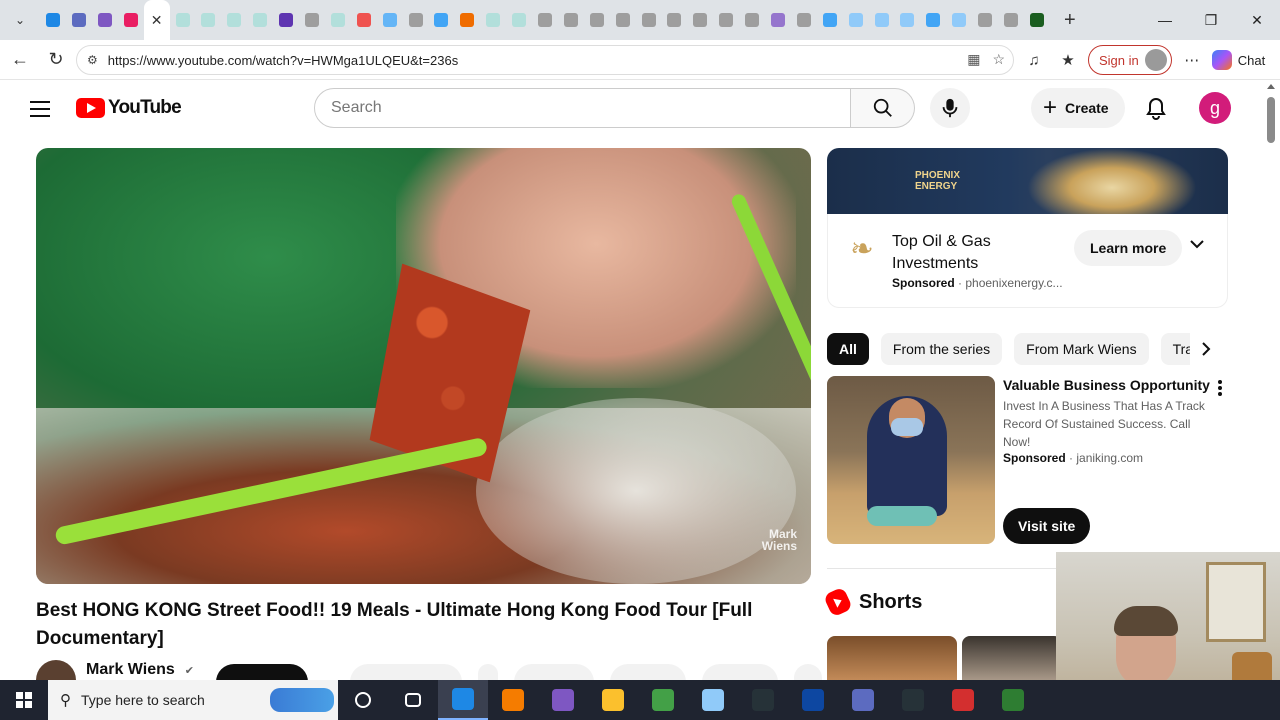  Describe the element at coordinates (883, 108) in the screenshot. I see `search-button` at that location.